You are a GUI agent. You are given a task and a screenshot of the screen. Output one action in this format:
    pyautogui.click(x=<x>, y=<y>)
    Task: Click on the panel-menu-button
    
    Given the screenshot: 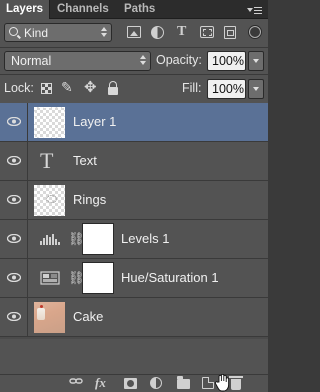 What is the action you would take?
    pyautogui.click(x=255, y=9)
    